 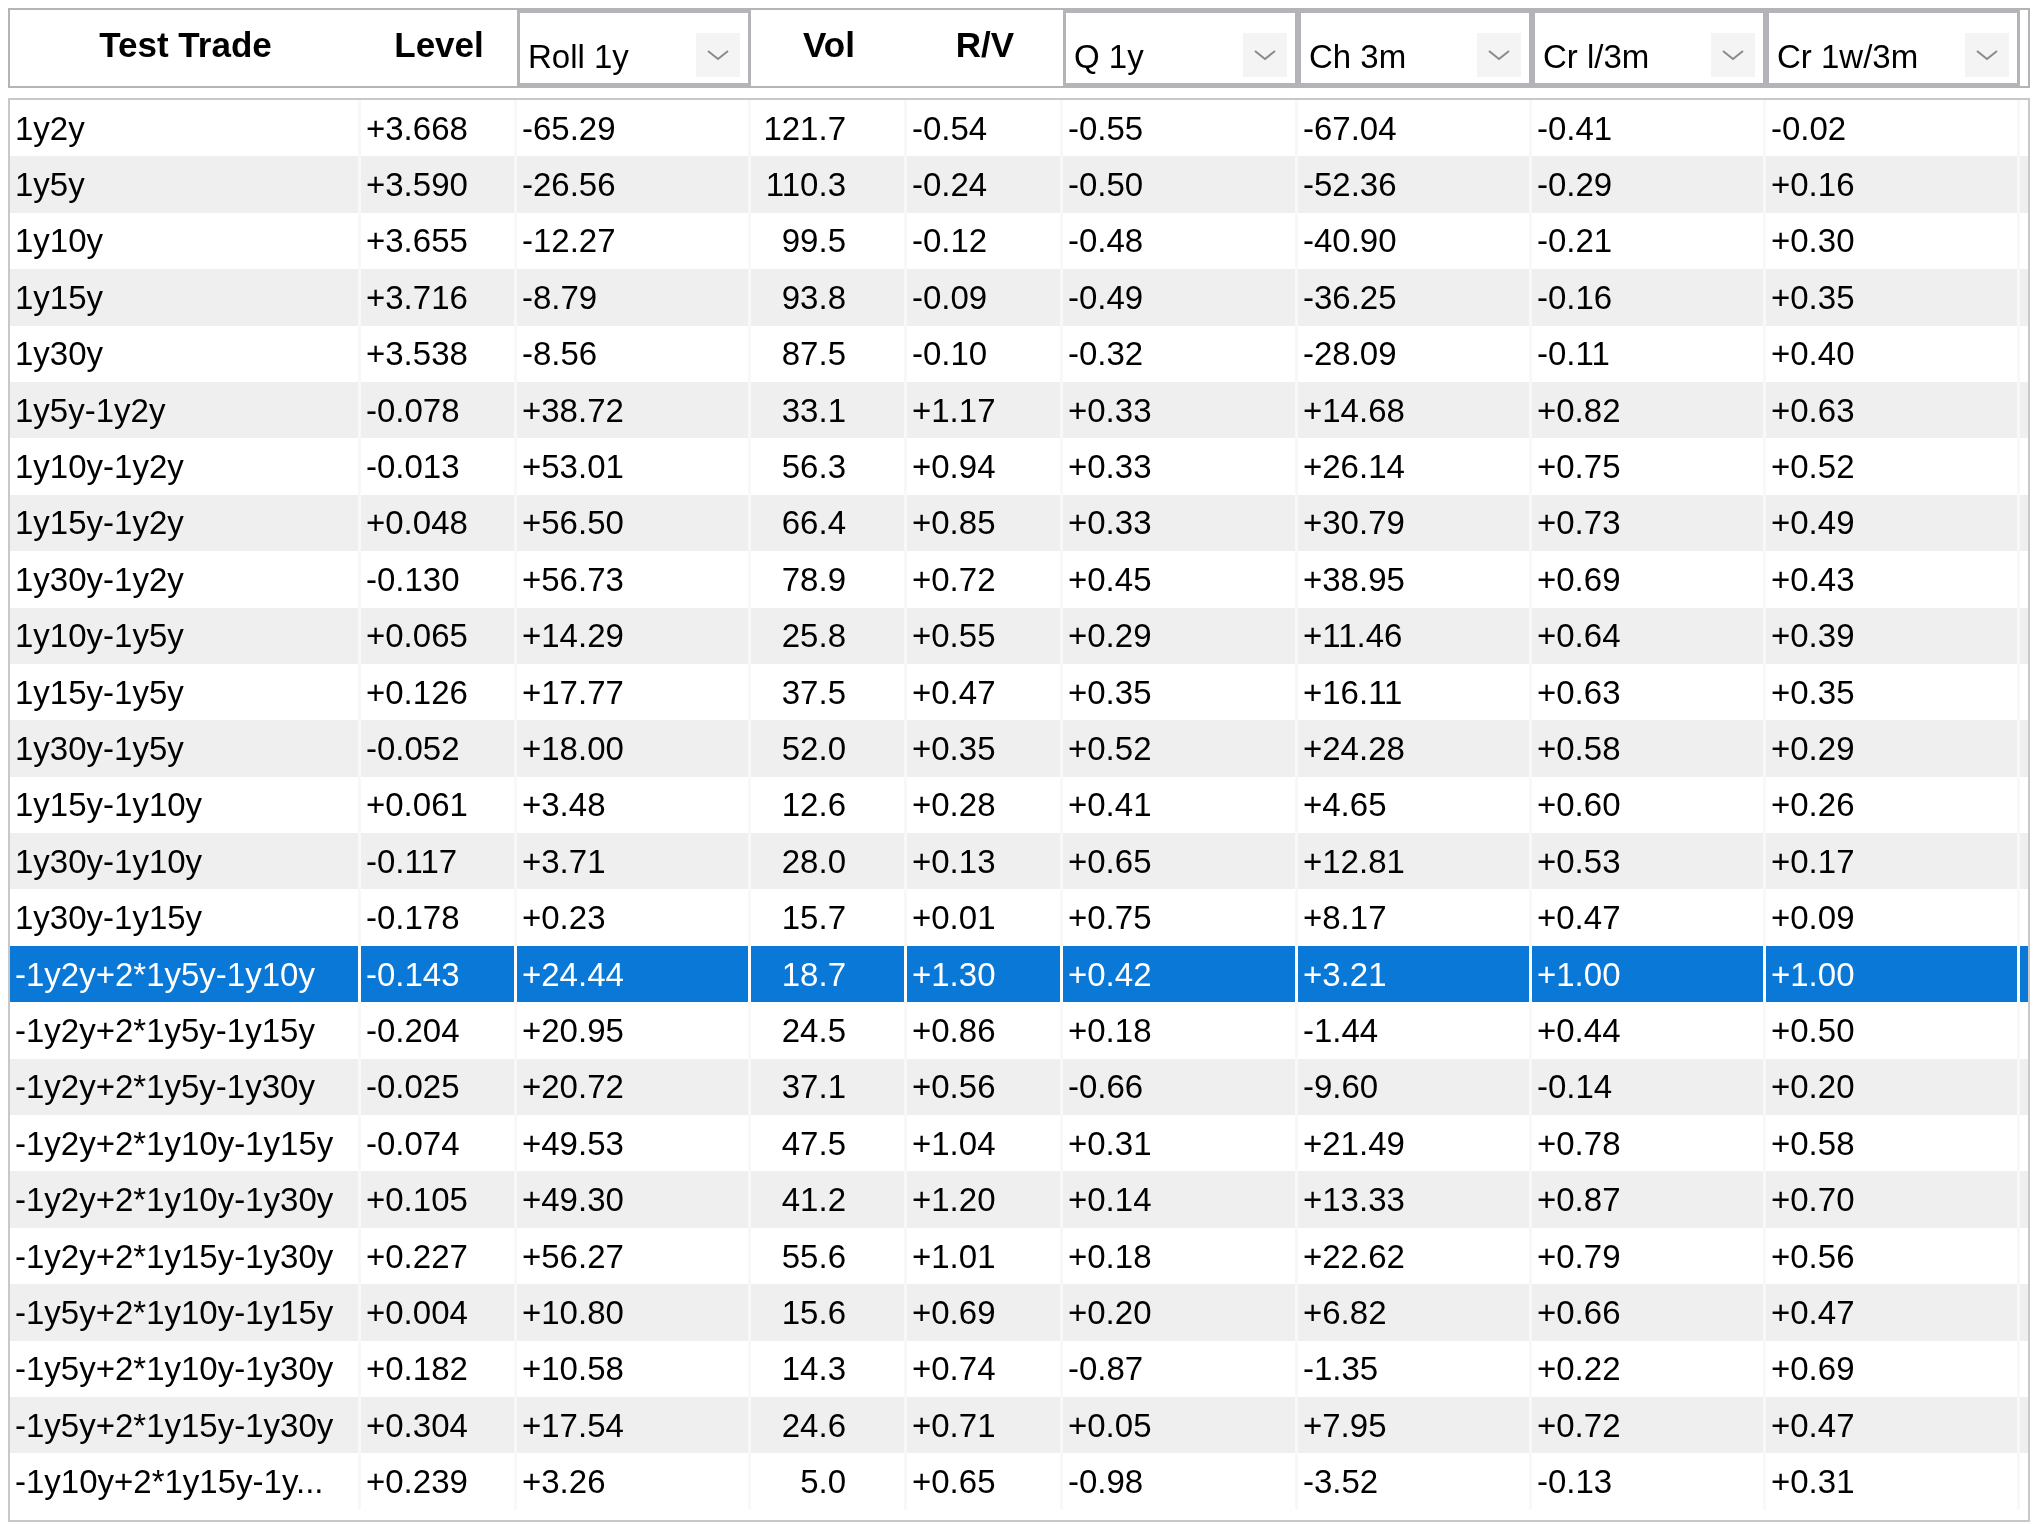 I want to click on table-cell: +0.31, so click(x=1893, y=1481).